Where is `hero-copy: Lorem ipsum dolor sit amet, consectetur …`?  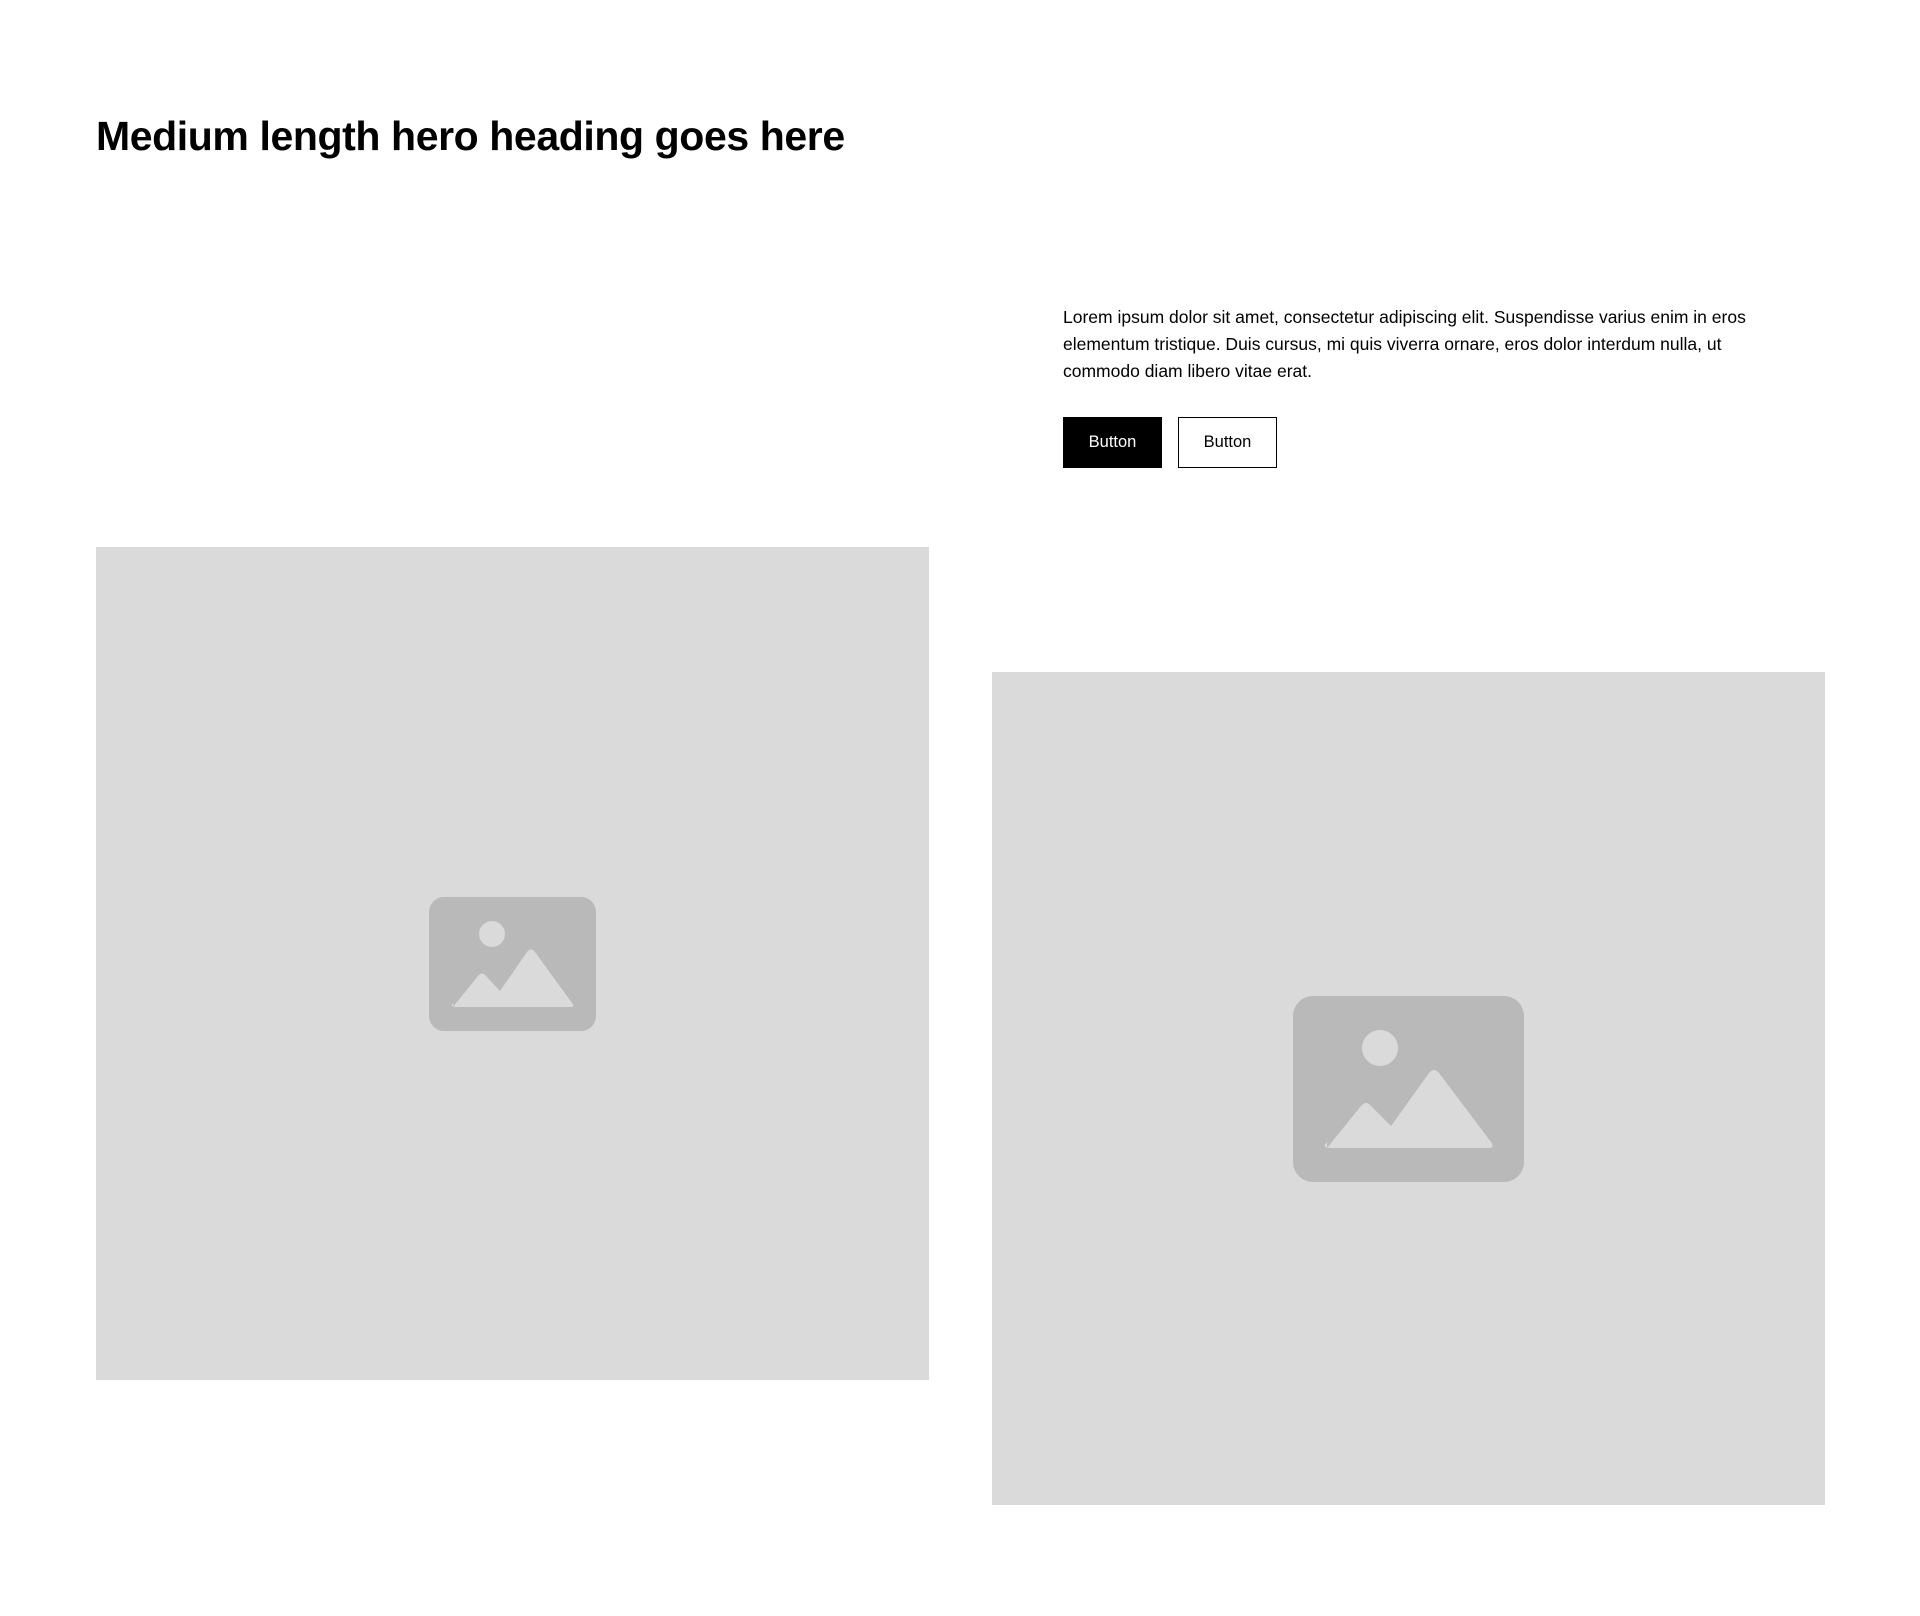 hero-copy: Lorem ipsum dolor sit amet, consectetur … is located at coordinates (1423, 344).